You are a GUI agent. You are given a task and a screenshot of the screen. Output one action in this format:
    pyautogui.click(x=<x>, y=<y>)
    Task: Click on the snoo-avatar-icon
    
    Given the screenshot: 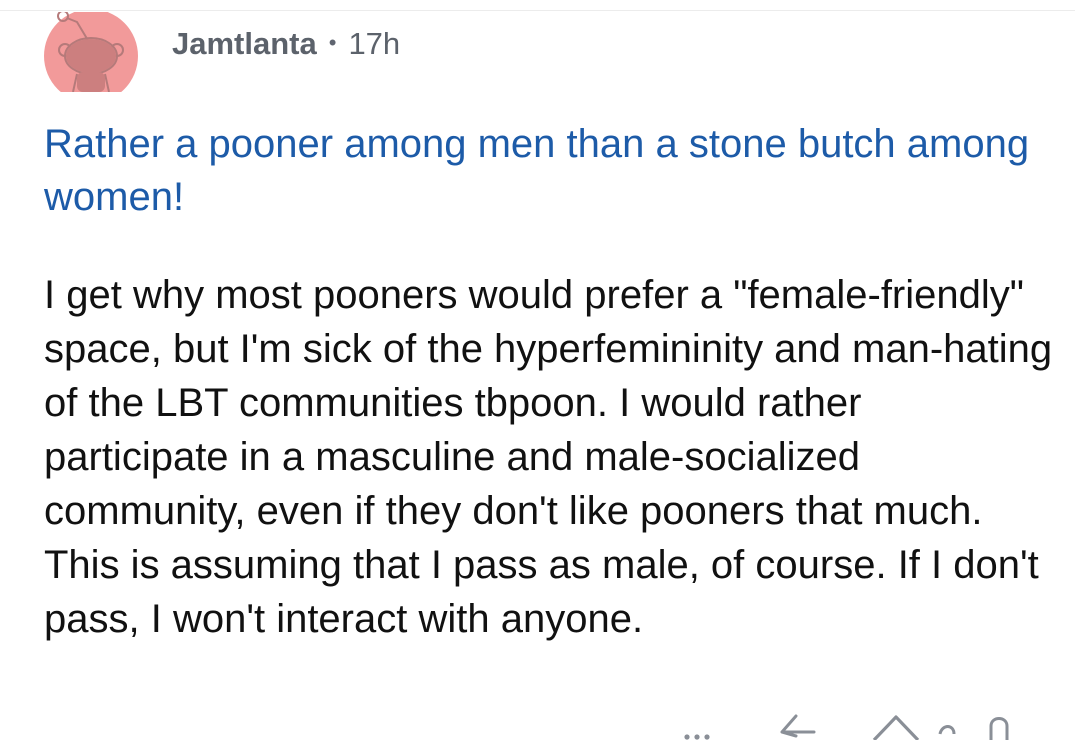 What is the action you would take?
    pyautogui.click(x=91, y=52)
    